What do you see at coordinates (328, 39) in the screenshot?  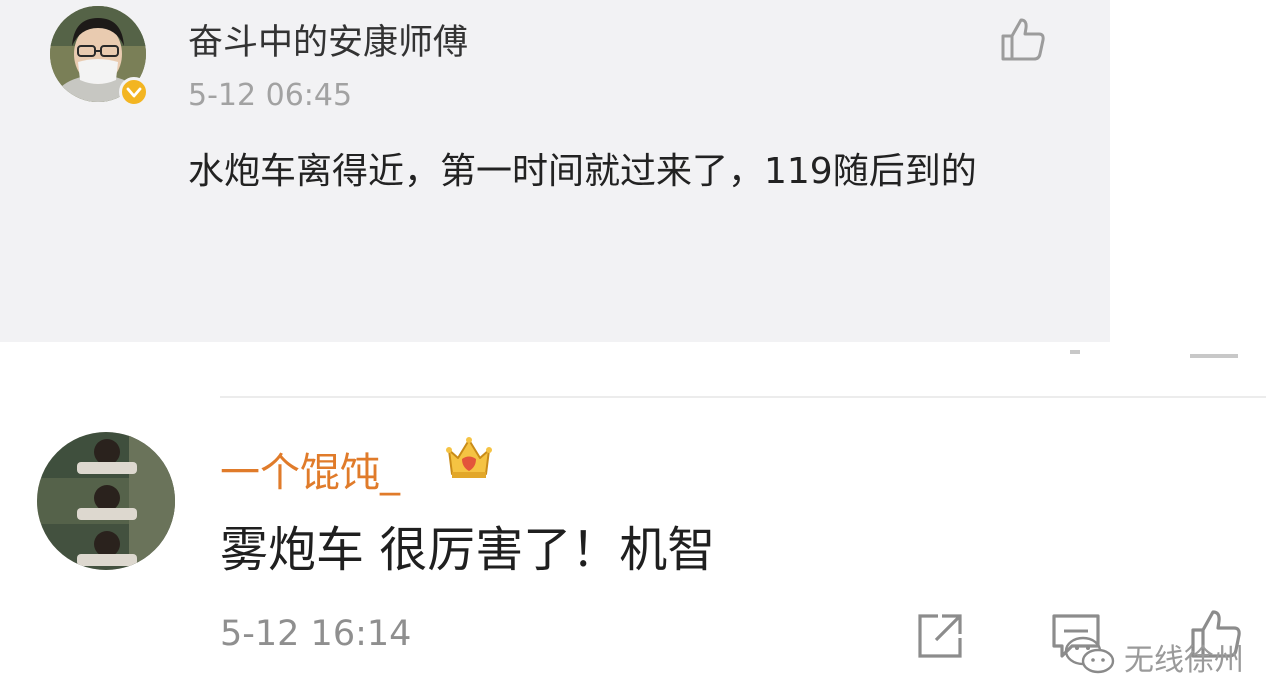 I see `comment-author: 奋斗中的安康师傅` at bounding box center [328, 39].